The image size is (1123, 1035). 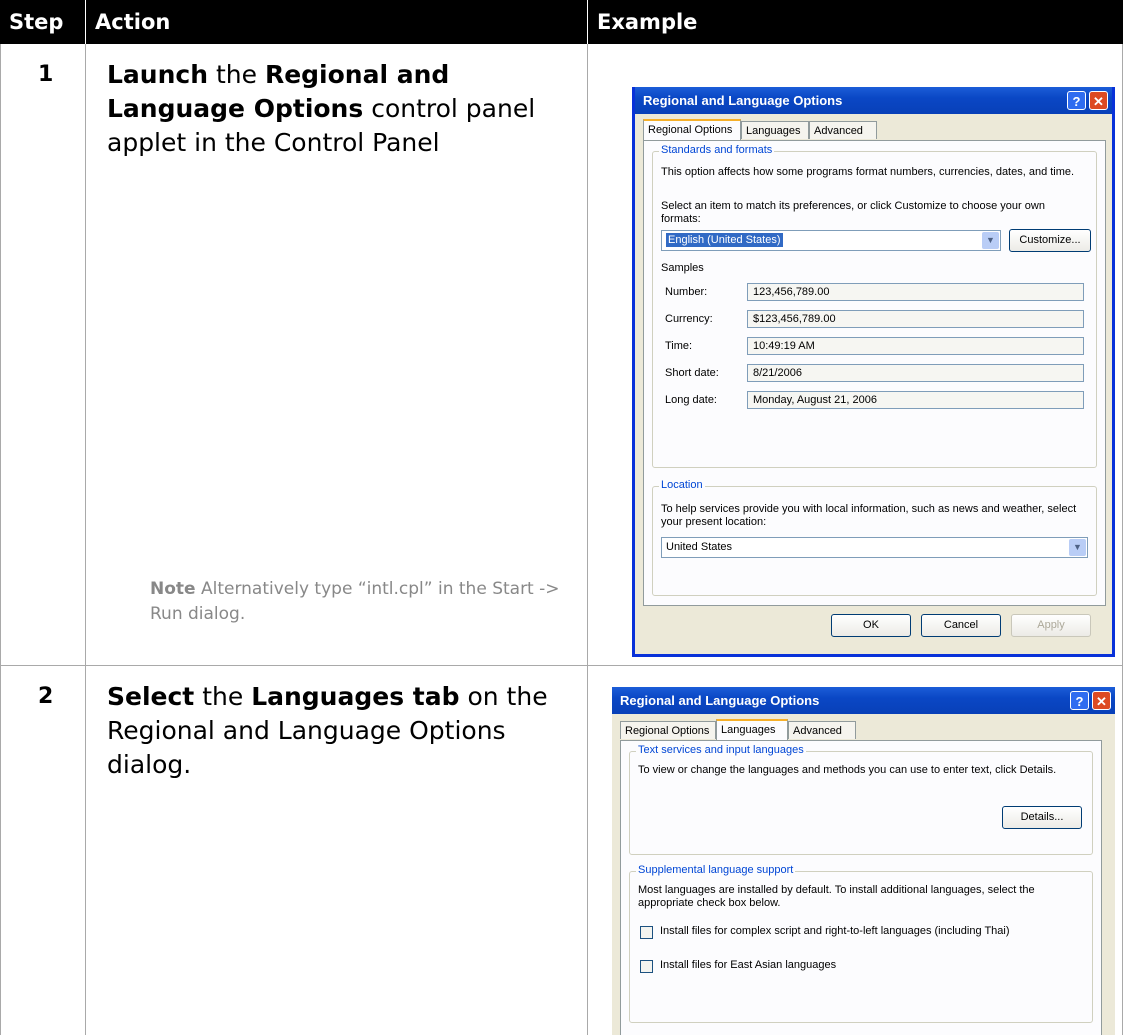 I want to click on group-title: Supplemental language support, so click(x=716, y=870).